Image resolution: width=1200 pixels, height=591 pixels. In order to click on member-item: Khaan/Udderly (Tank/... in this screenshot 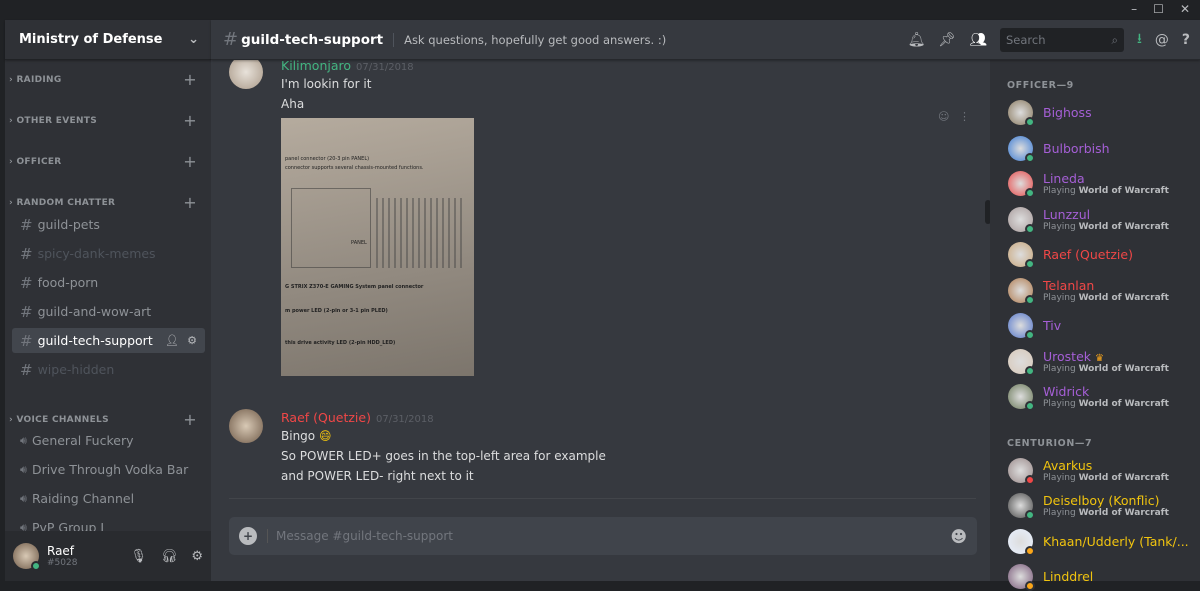, I will do `click(1098, 542)`.